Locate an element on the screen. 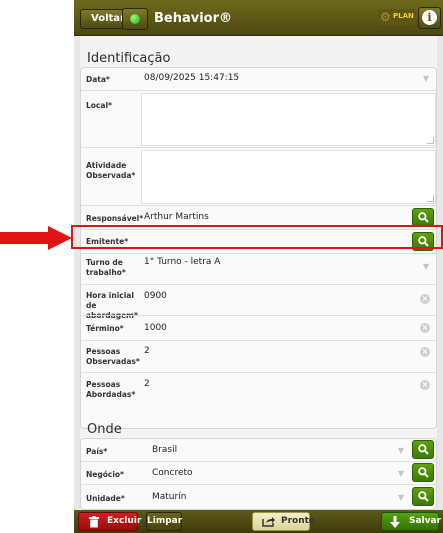 The image size is (443, 533). field-label: Pessoas Observadas* is located at coordinates (113, 356).